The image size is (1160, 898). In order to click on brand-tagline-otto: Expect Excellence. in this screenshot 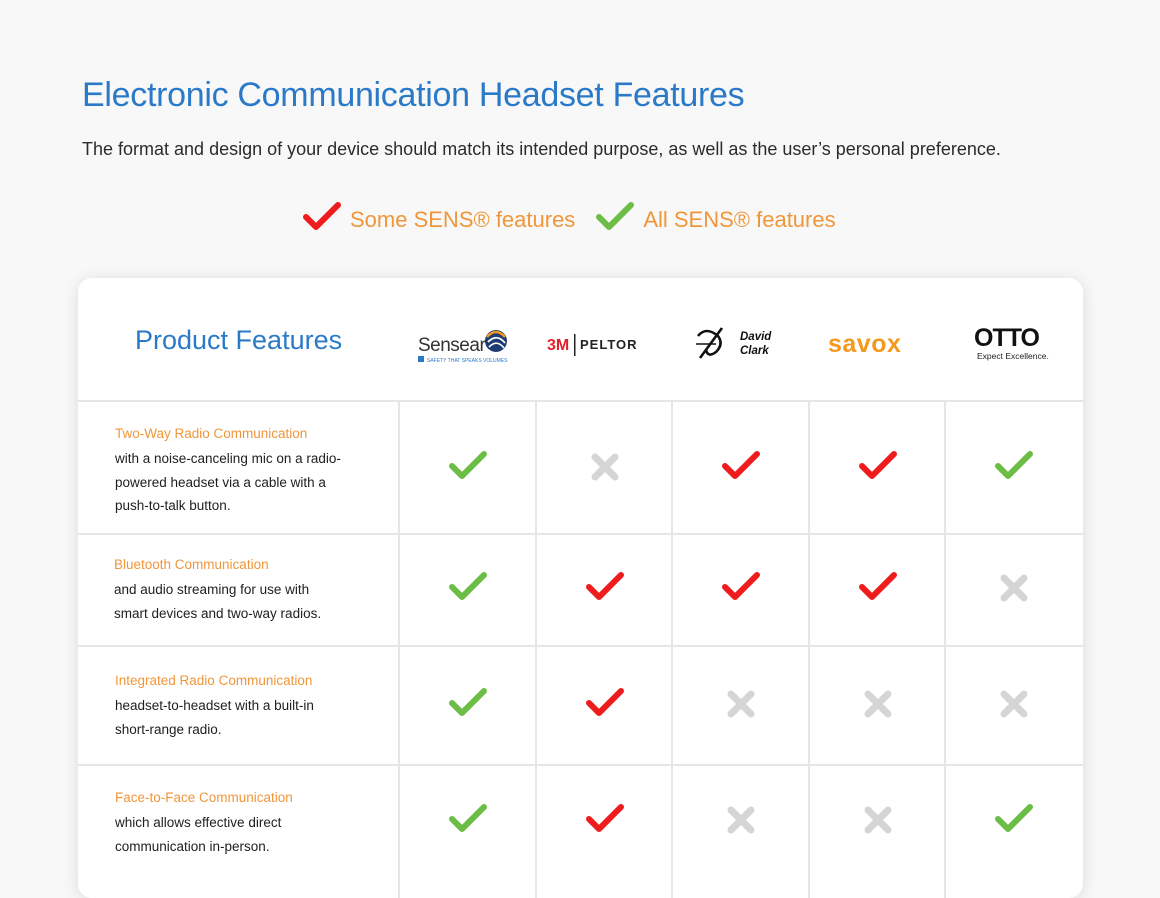, I will do `click(1013, 356)`.